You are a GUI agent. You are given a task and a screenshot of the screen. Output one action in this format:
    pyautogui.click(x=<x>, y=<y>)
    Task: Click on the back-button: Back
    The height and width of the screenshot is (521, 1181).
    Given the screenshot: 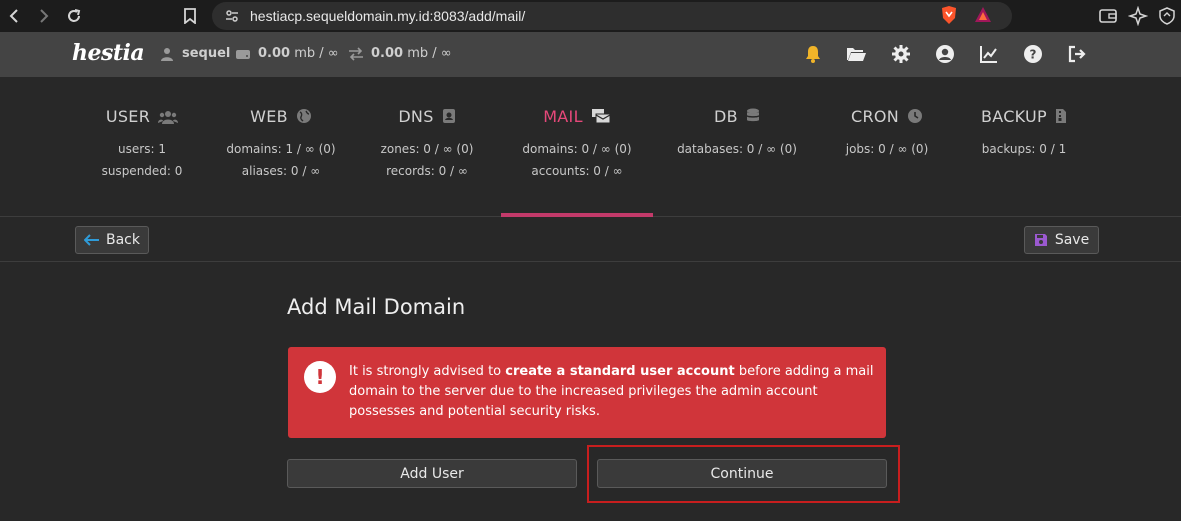 What is the action you would take?
    pyautogui.click(x=112, y=240)
    